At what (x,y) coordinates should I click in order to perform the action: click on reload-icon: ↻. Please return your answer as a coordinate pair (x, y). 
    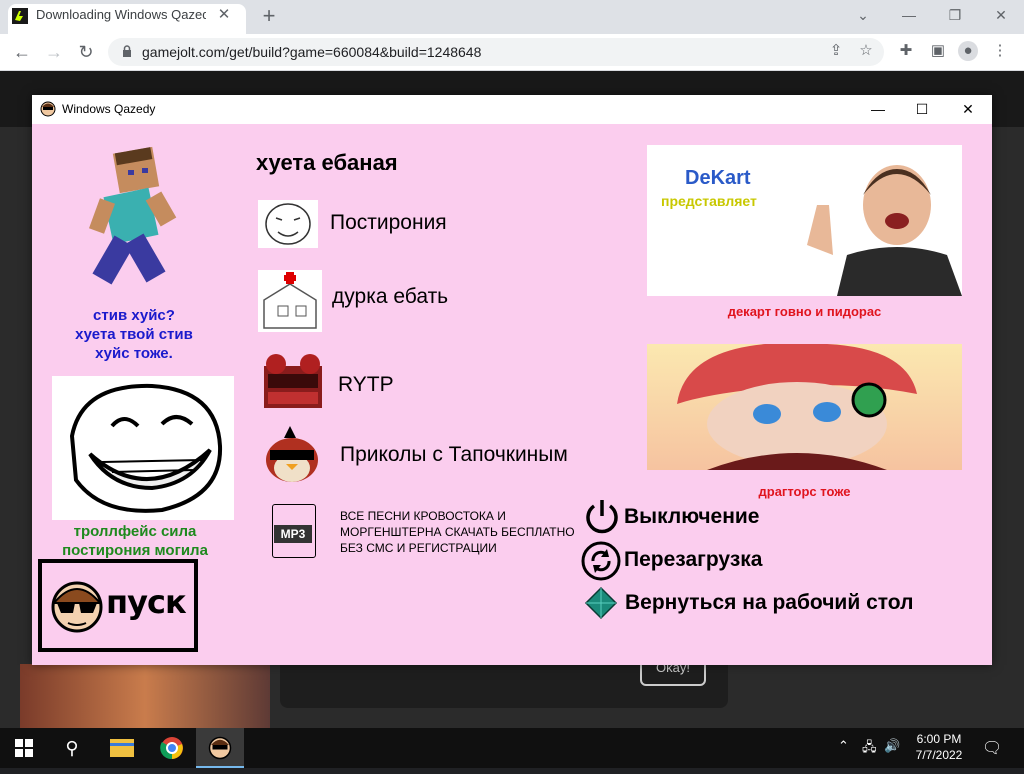
    Looking at the image, I should click on (86, 52).